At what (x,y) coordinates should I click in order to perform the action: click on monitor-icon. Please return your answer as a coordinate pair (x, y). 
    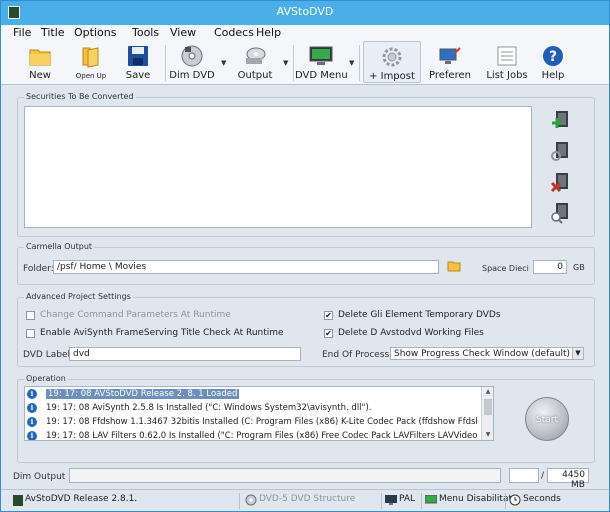
    Looking at the image, I should click on (321, 55).